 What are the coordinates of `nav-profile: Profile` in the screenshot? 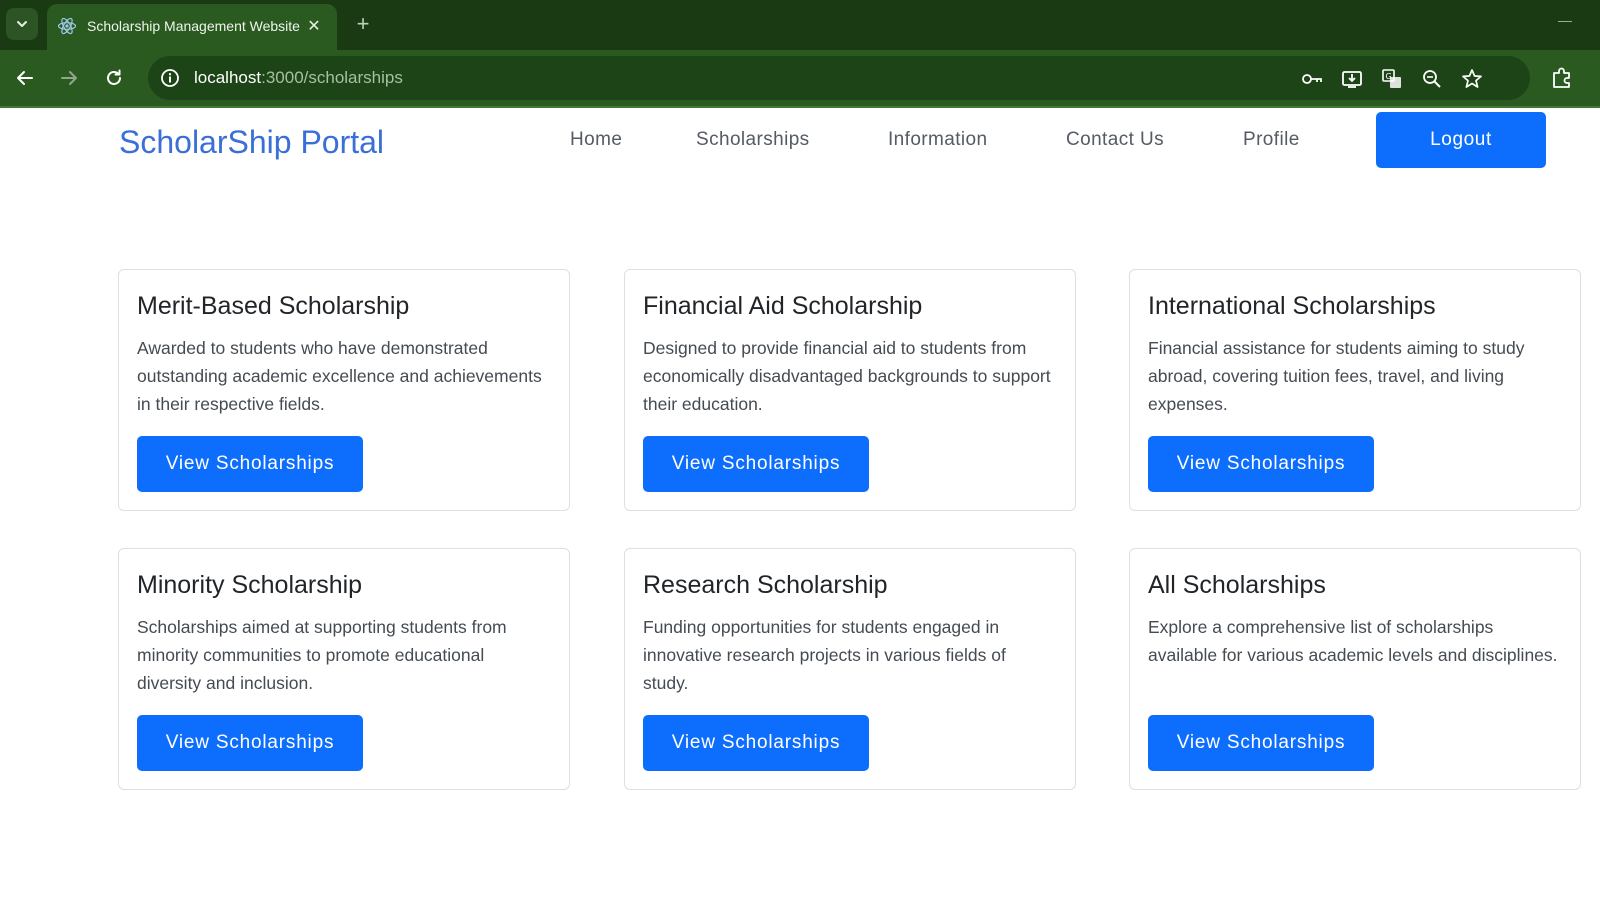 It's located at (1271, 140).